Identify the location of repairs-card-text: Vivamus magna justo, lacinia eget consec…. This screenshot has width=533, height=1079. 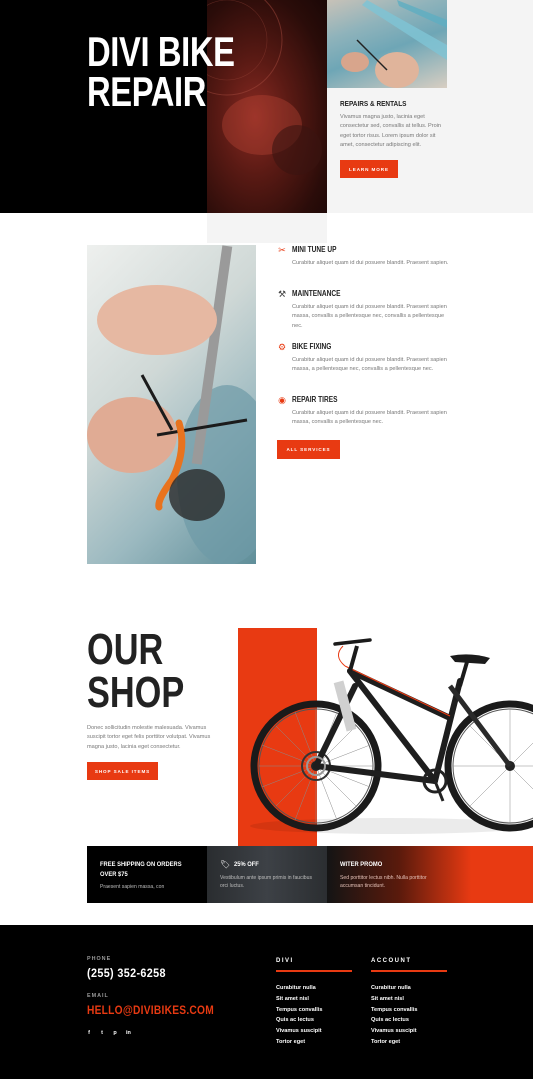
(391, 131).